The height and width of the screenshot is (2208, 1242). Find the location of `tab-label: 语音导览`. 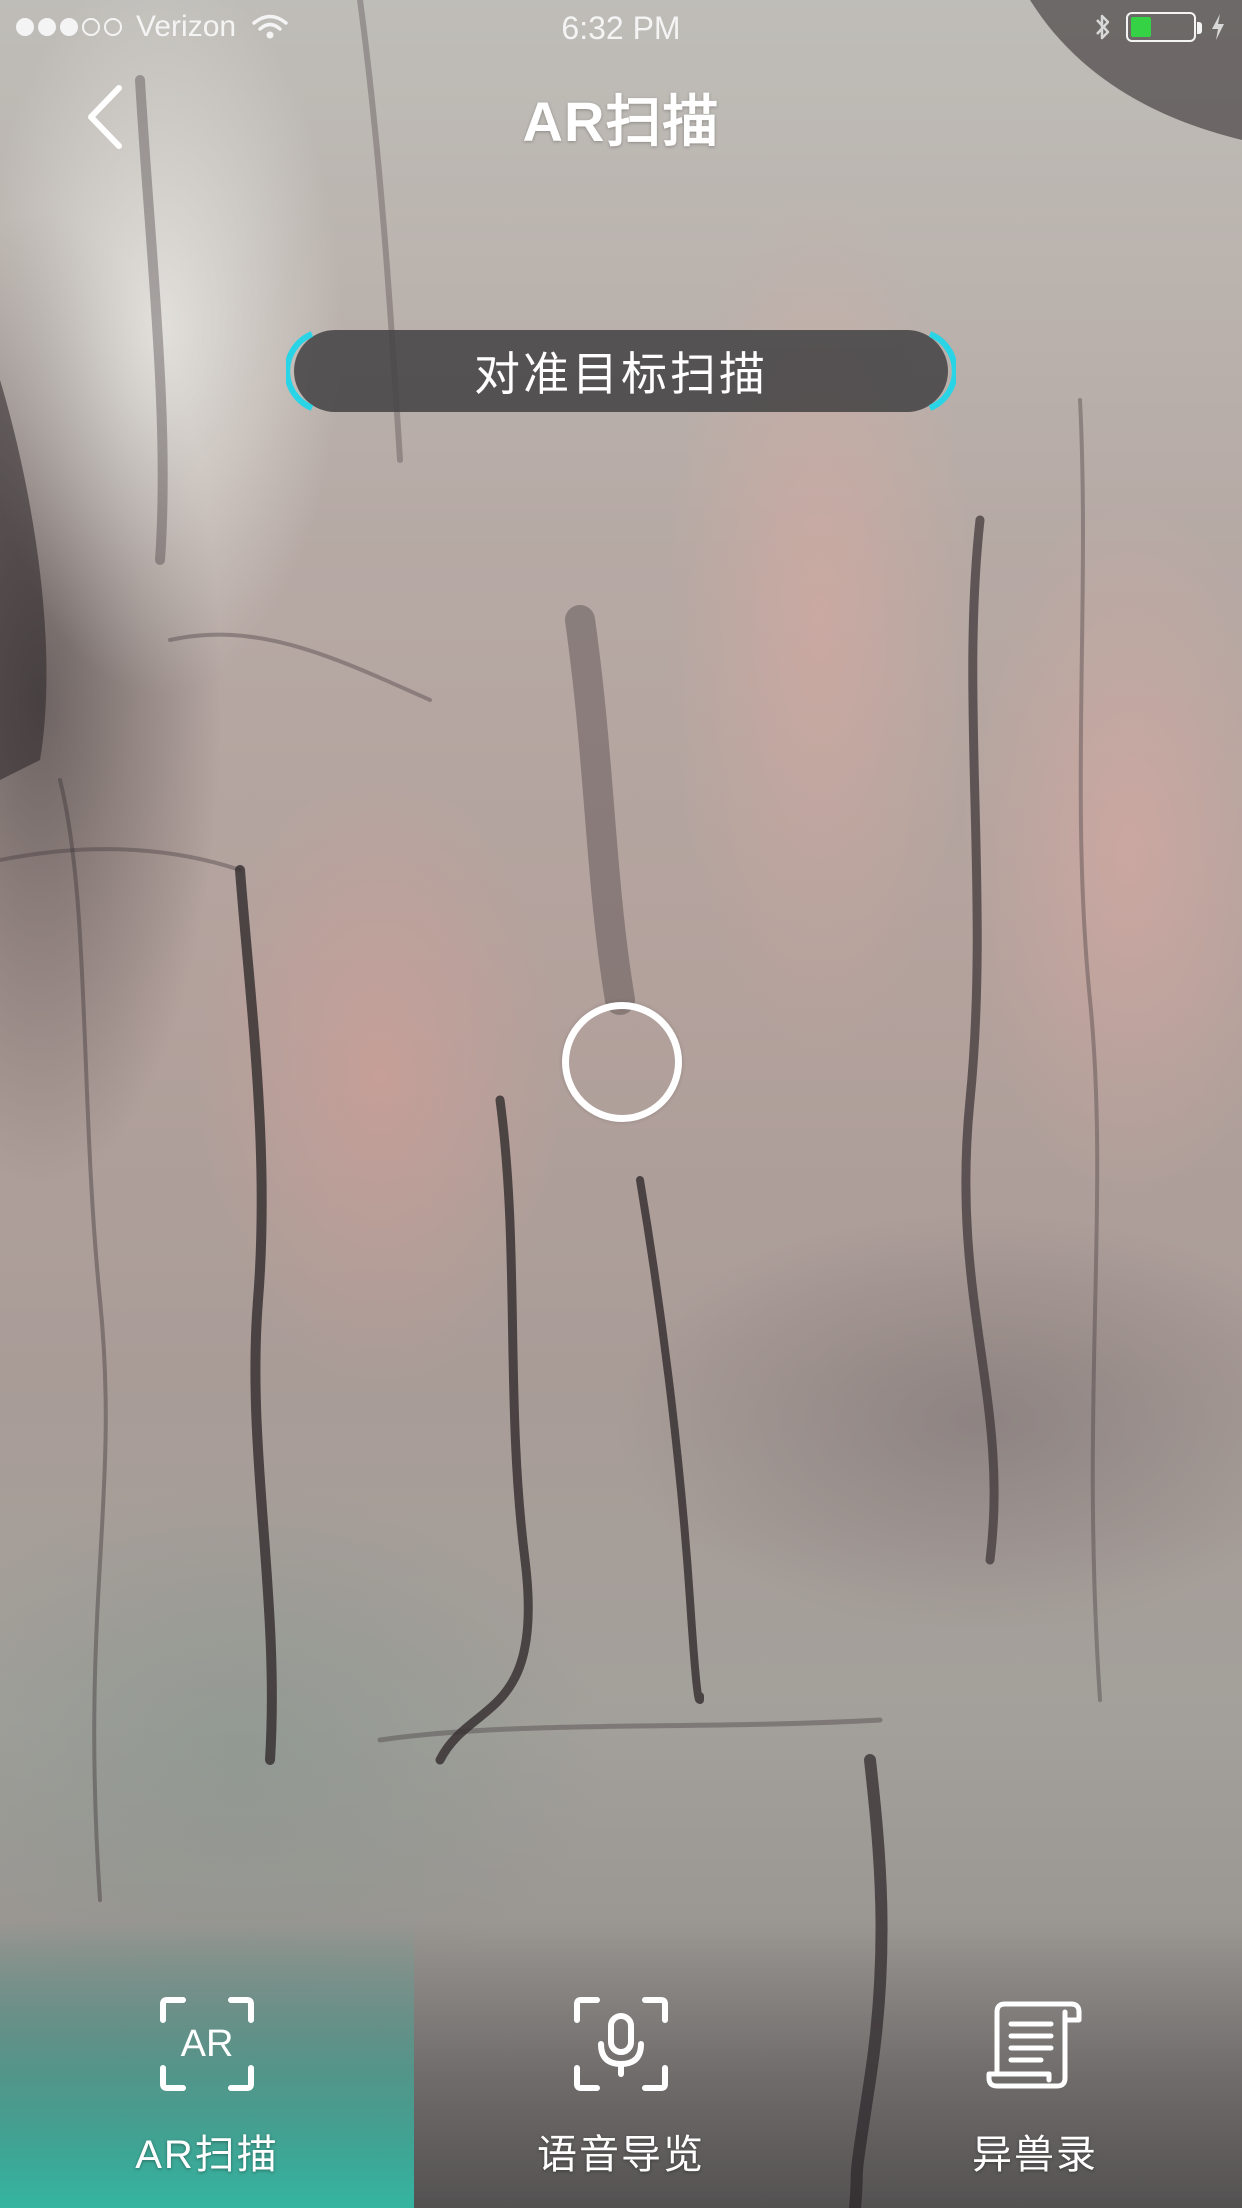

tab-label: 语音导览 is located at coordinates (621, 2155).